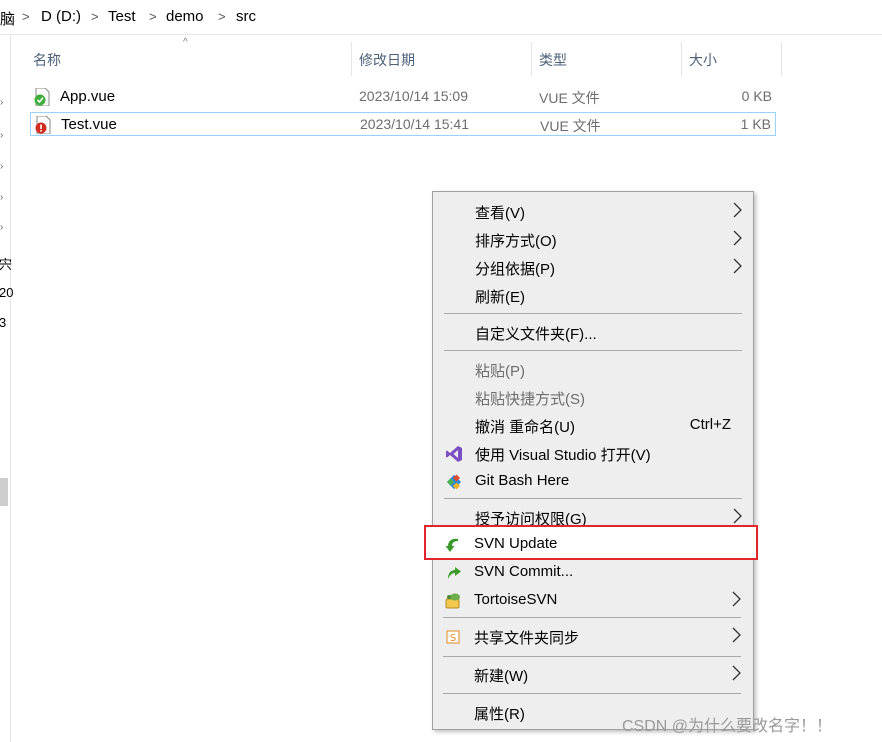 The height and width of the screenshot is (742, 882). What do you see at coordinates (592, 675) in the screenshot?
I see `menu-item-new: 新建(W)` at bounding box center [592, 675].